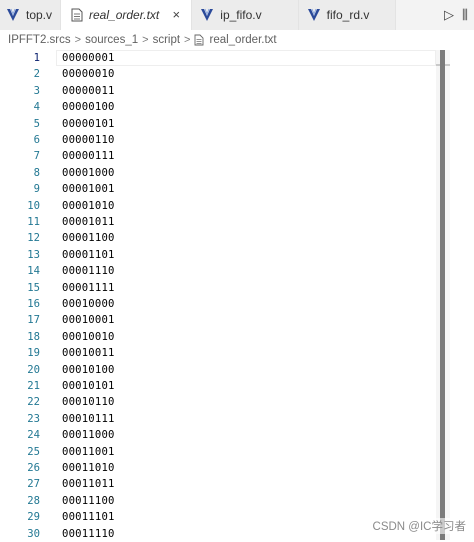 This screenshot has width=474, height=542. Describe the element at coordinates (242, 40) in the screenshot. I see `breadcrumb-item: real_order.txt` at that location.